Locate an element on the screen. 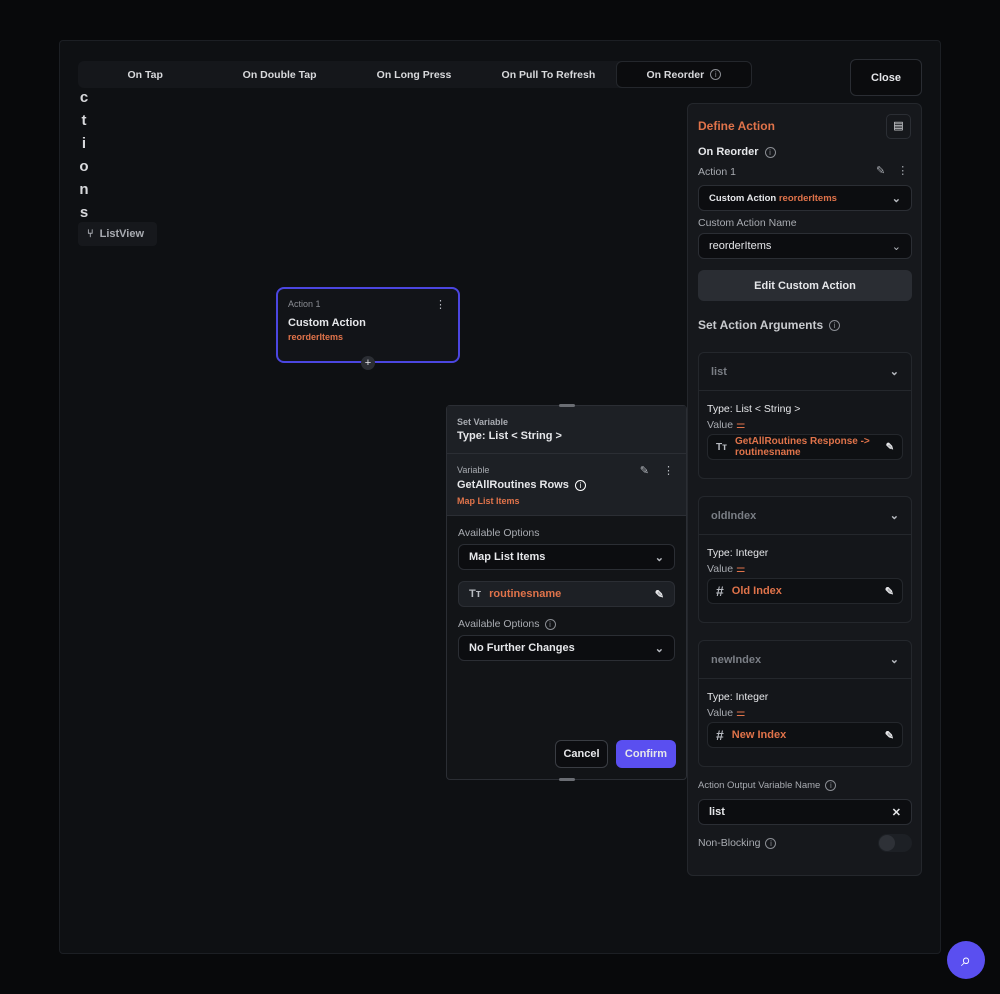  value-field: # New Index ✎ is located at coordinates (805, 735).